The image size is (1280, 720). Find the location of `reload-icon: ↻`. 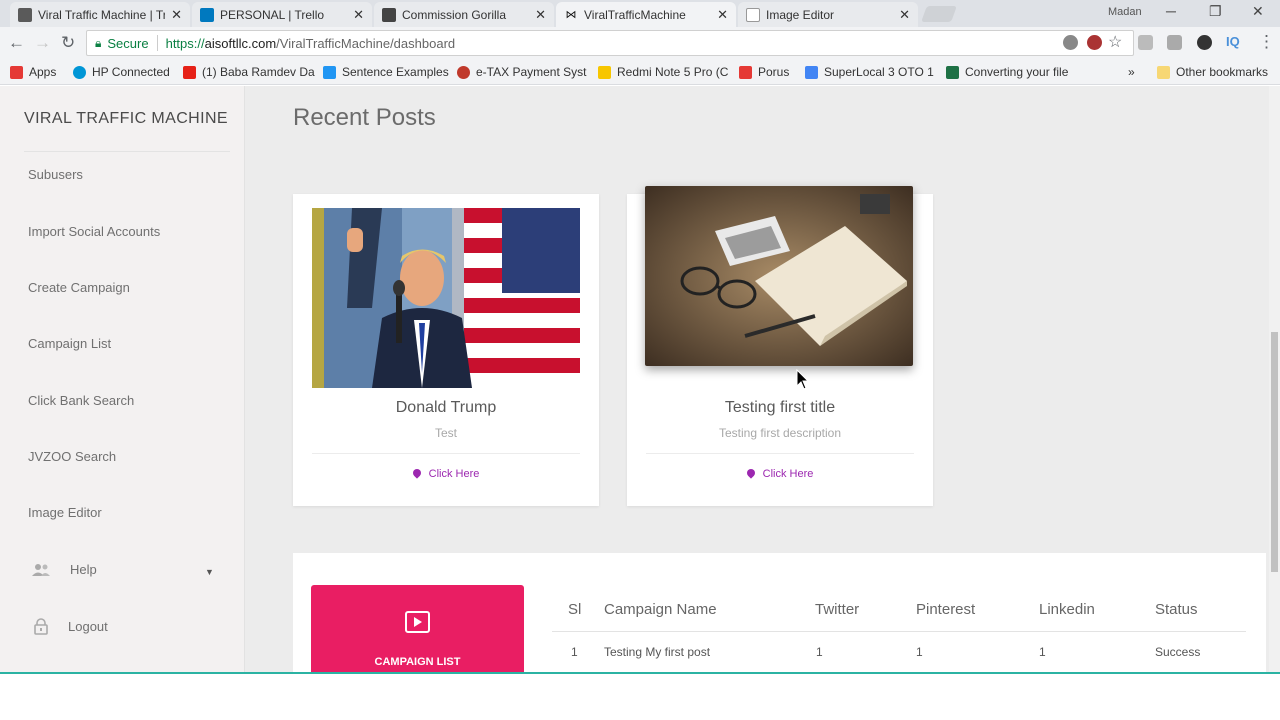

reload-icon: ↻ is located at coordinates (68, 43).